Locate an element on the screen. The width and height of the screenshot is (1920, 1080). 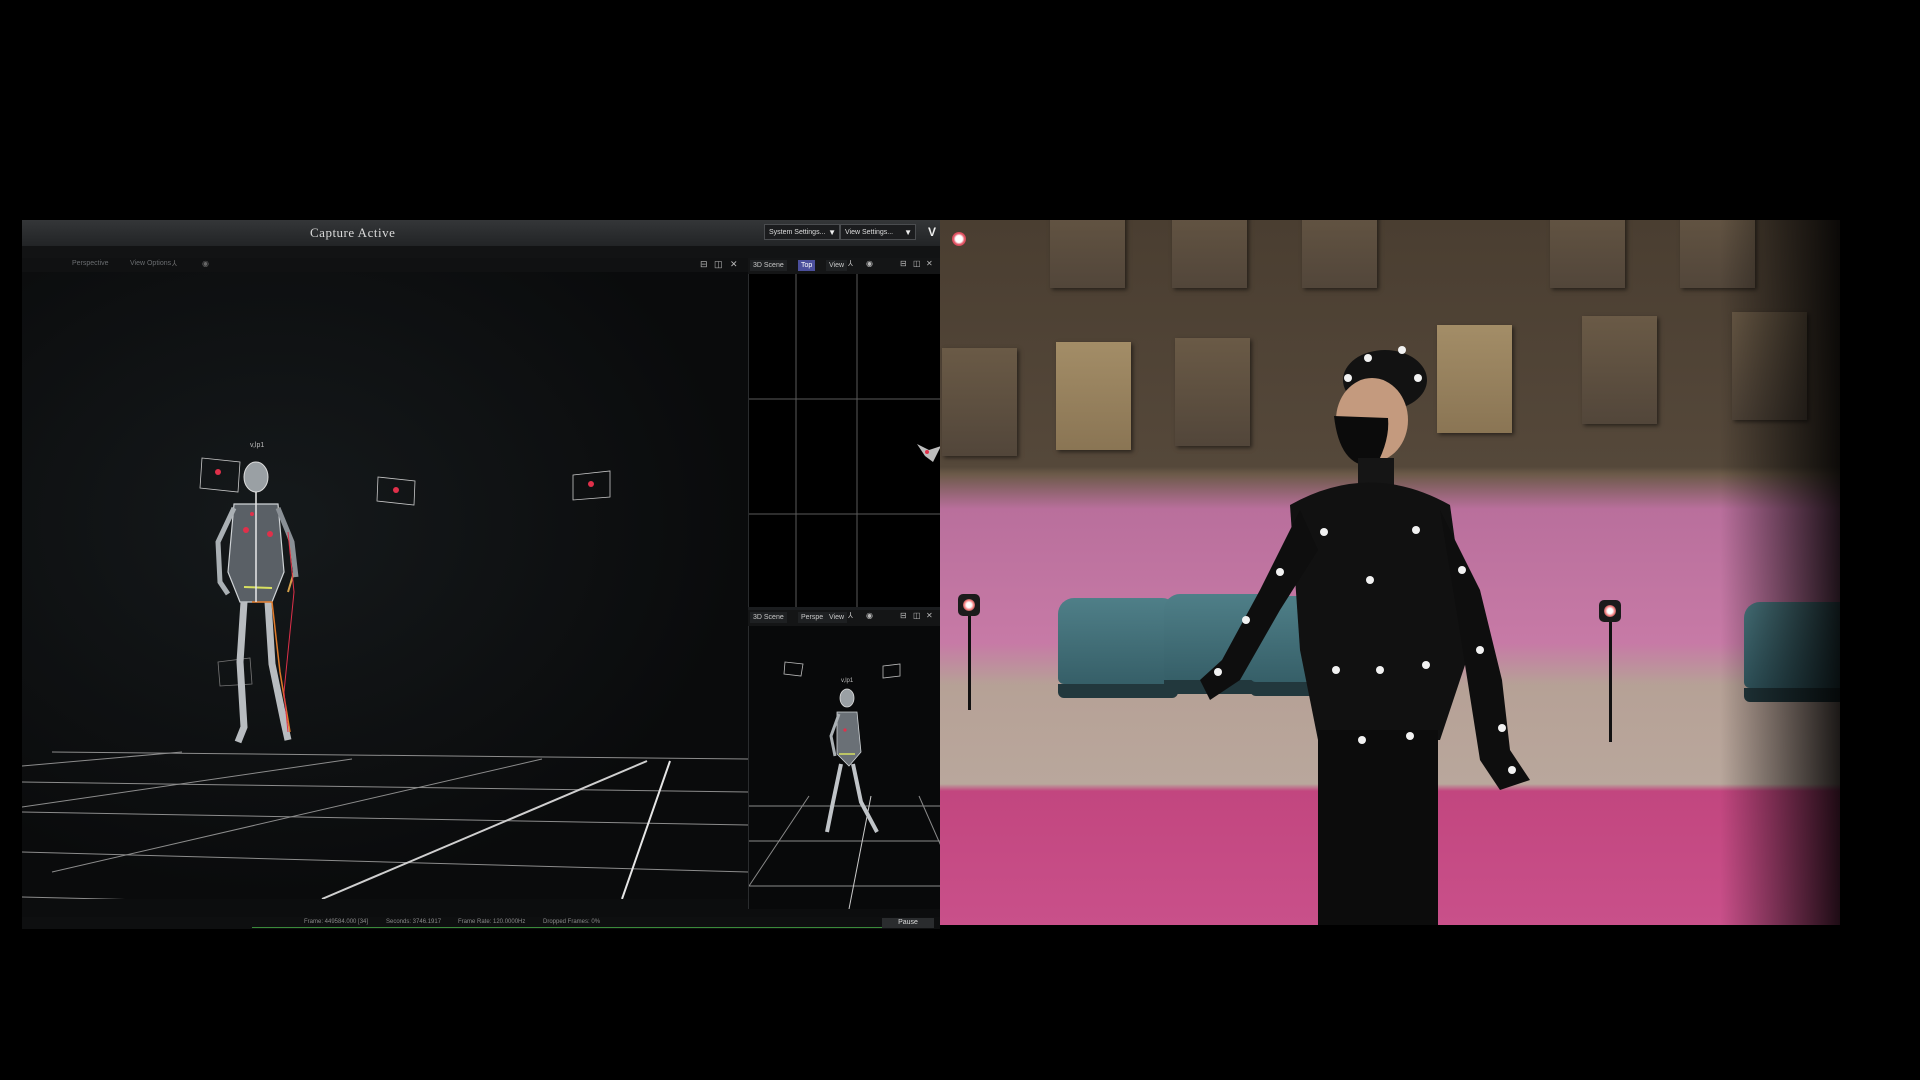
frame-rate-readout: Frame Rate: 120.0000Hz is located at coordinates (492, 922).